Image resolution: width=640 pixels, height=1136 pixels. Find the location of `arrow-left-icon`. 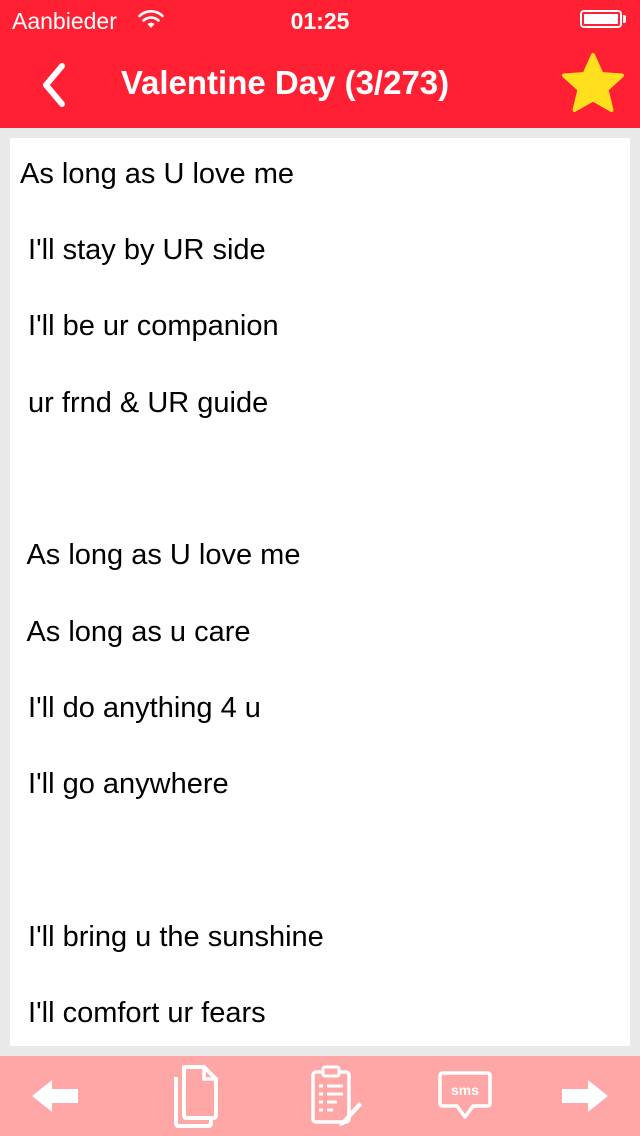

arrow-left-icon is located at coordinates (55, 1096).